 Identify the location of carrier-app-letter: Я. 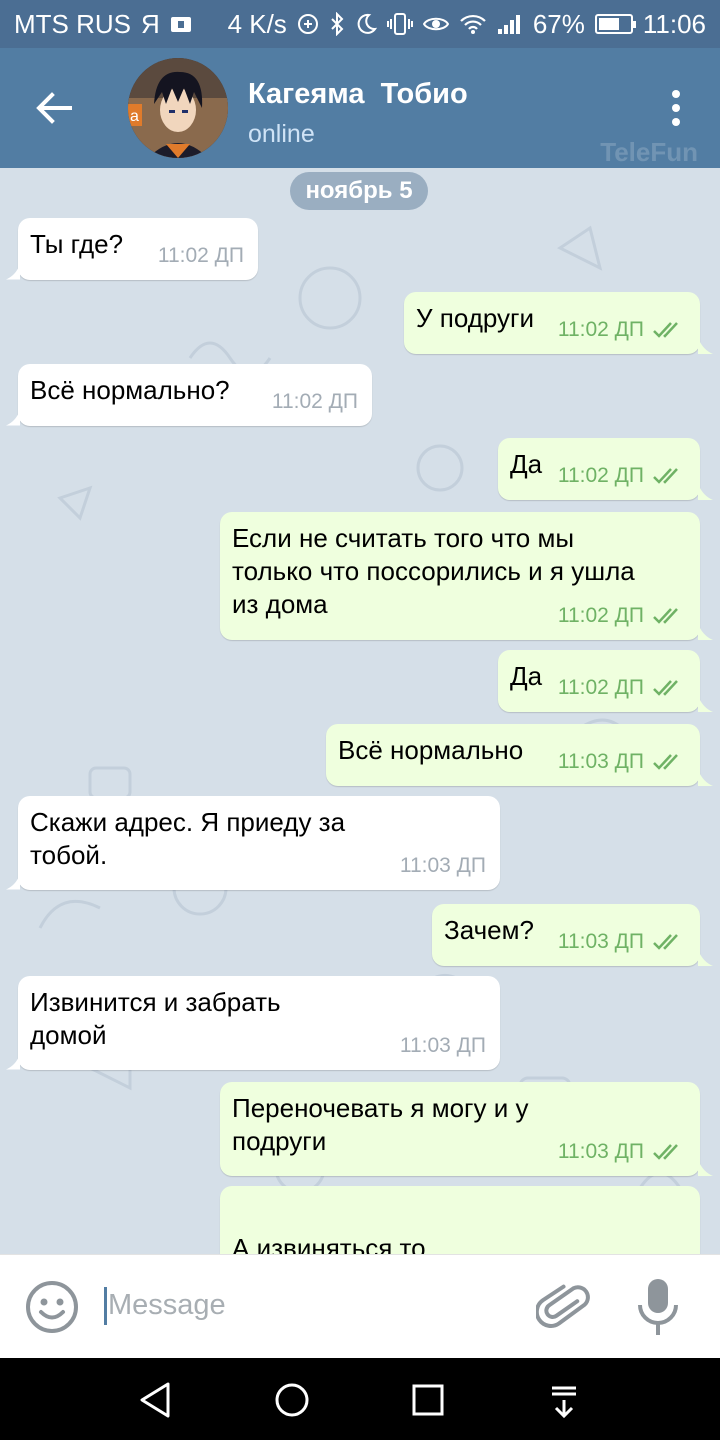
(150, 23).